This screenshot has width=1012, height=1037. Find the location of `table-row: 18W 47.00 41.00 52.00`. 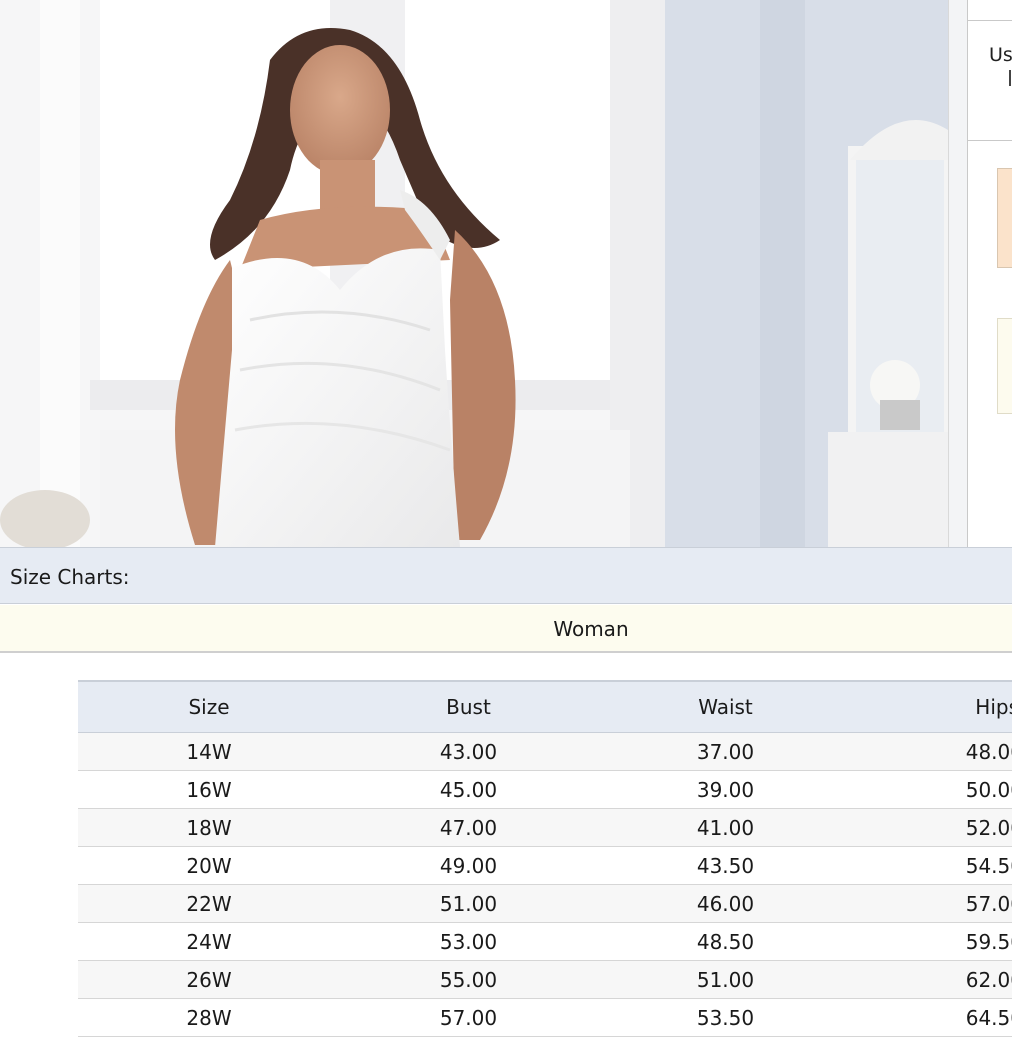

table-row: 18W 47.00 41.00 52.00 is located at coordinates (545, 827).